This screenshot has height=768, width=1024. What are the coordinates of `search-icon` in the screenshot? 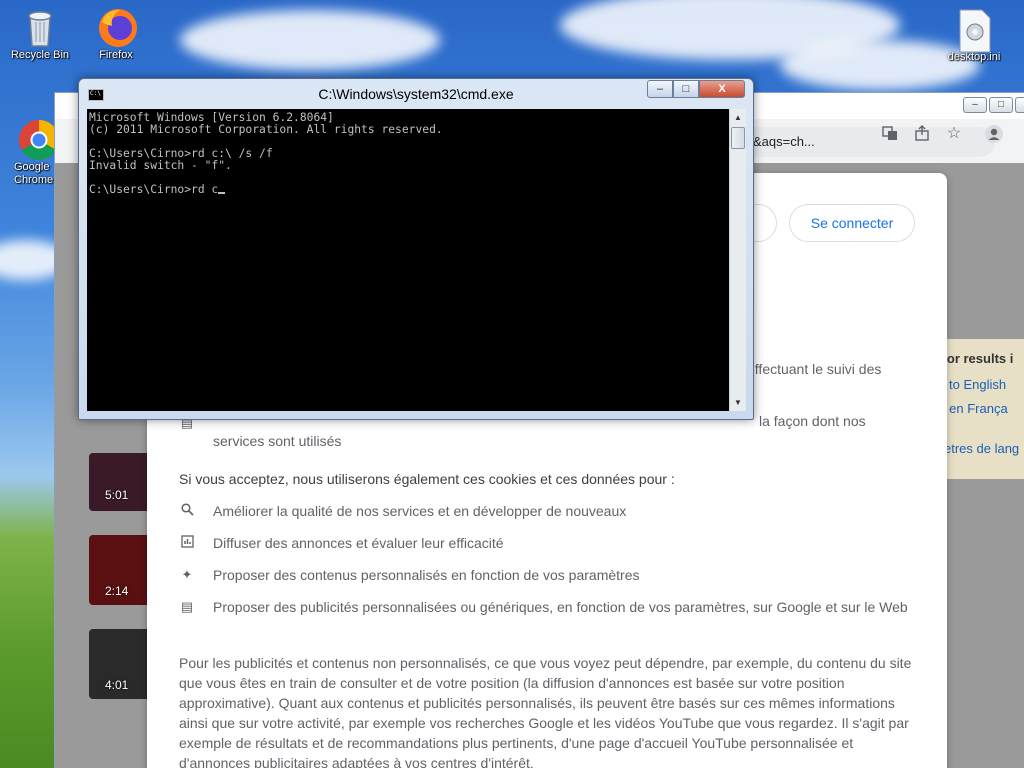 It's located at (187, 511).